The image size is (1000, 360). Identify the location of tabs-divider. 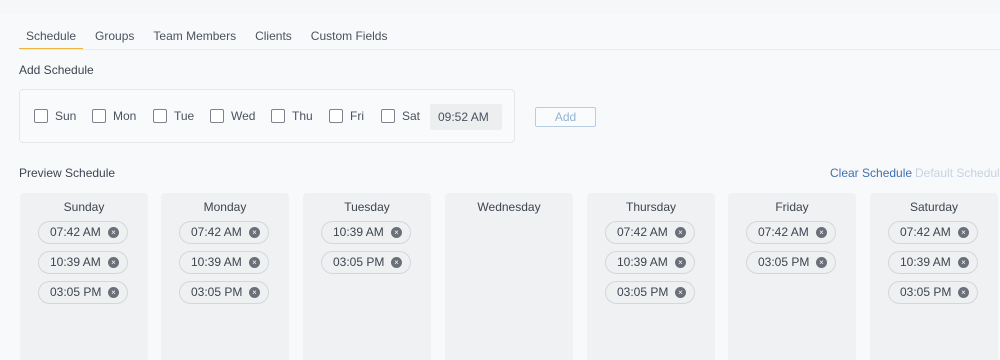
(509, 49).